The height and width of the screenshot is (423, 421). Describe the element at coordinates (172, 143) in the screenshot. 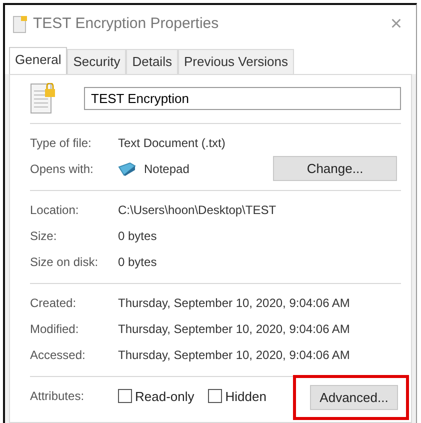

I see `field-value: Text Document (.txt)` at that location.